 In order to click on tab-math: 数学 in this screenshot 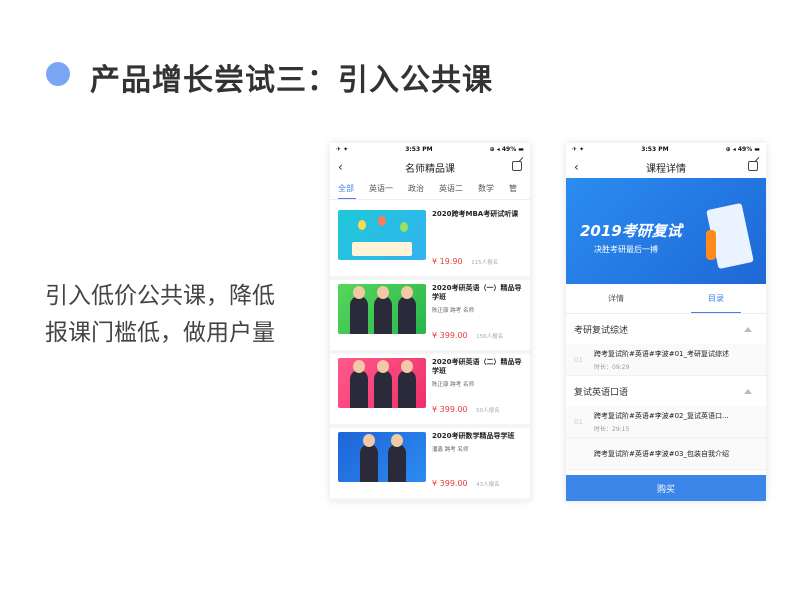, I will do `click(490, 188)`.